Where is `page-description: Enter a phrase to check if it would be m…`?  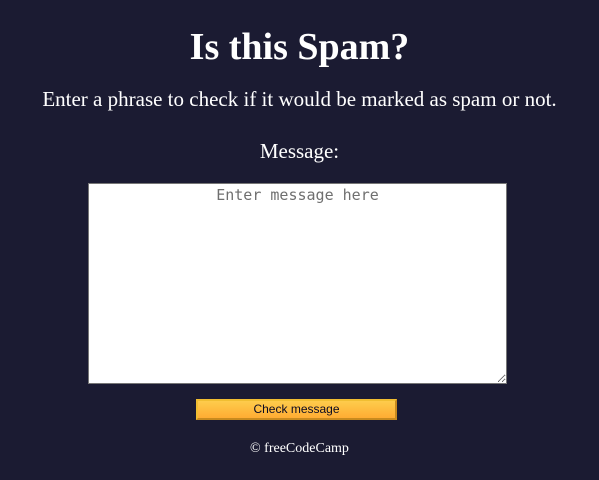
page-description: Enter a phrase to check if it would be m… is located at coordinates (299, 99).